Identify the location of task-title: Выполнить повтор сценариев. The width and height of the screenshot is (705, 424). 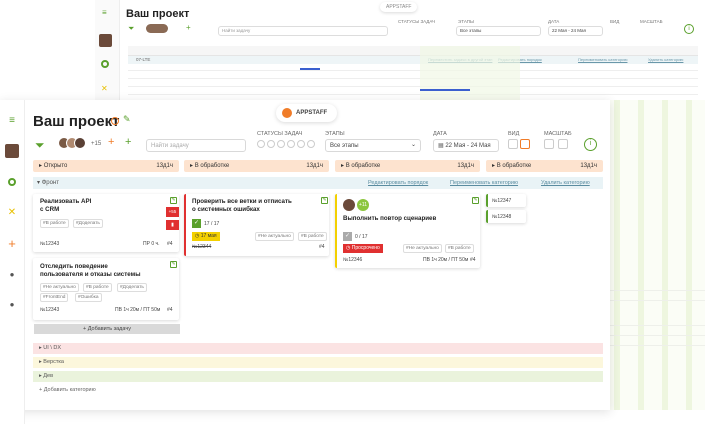
(390, 218).